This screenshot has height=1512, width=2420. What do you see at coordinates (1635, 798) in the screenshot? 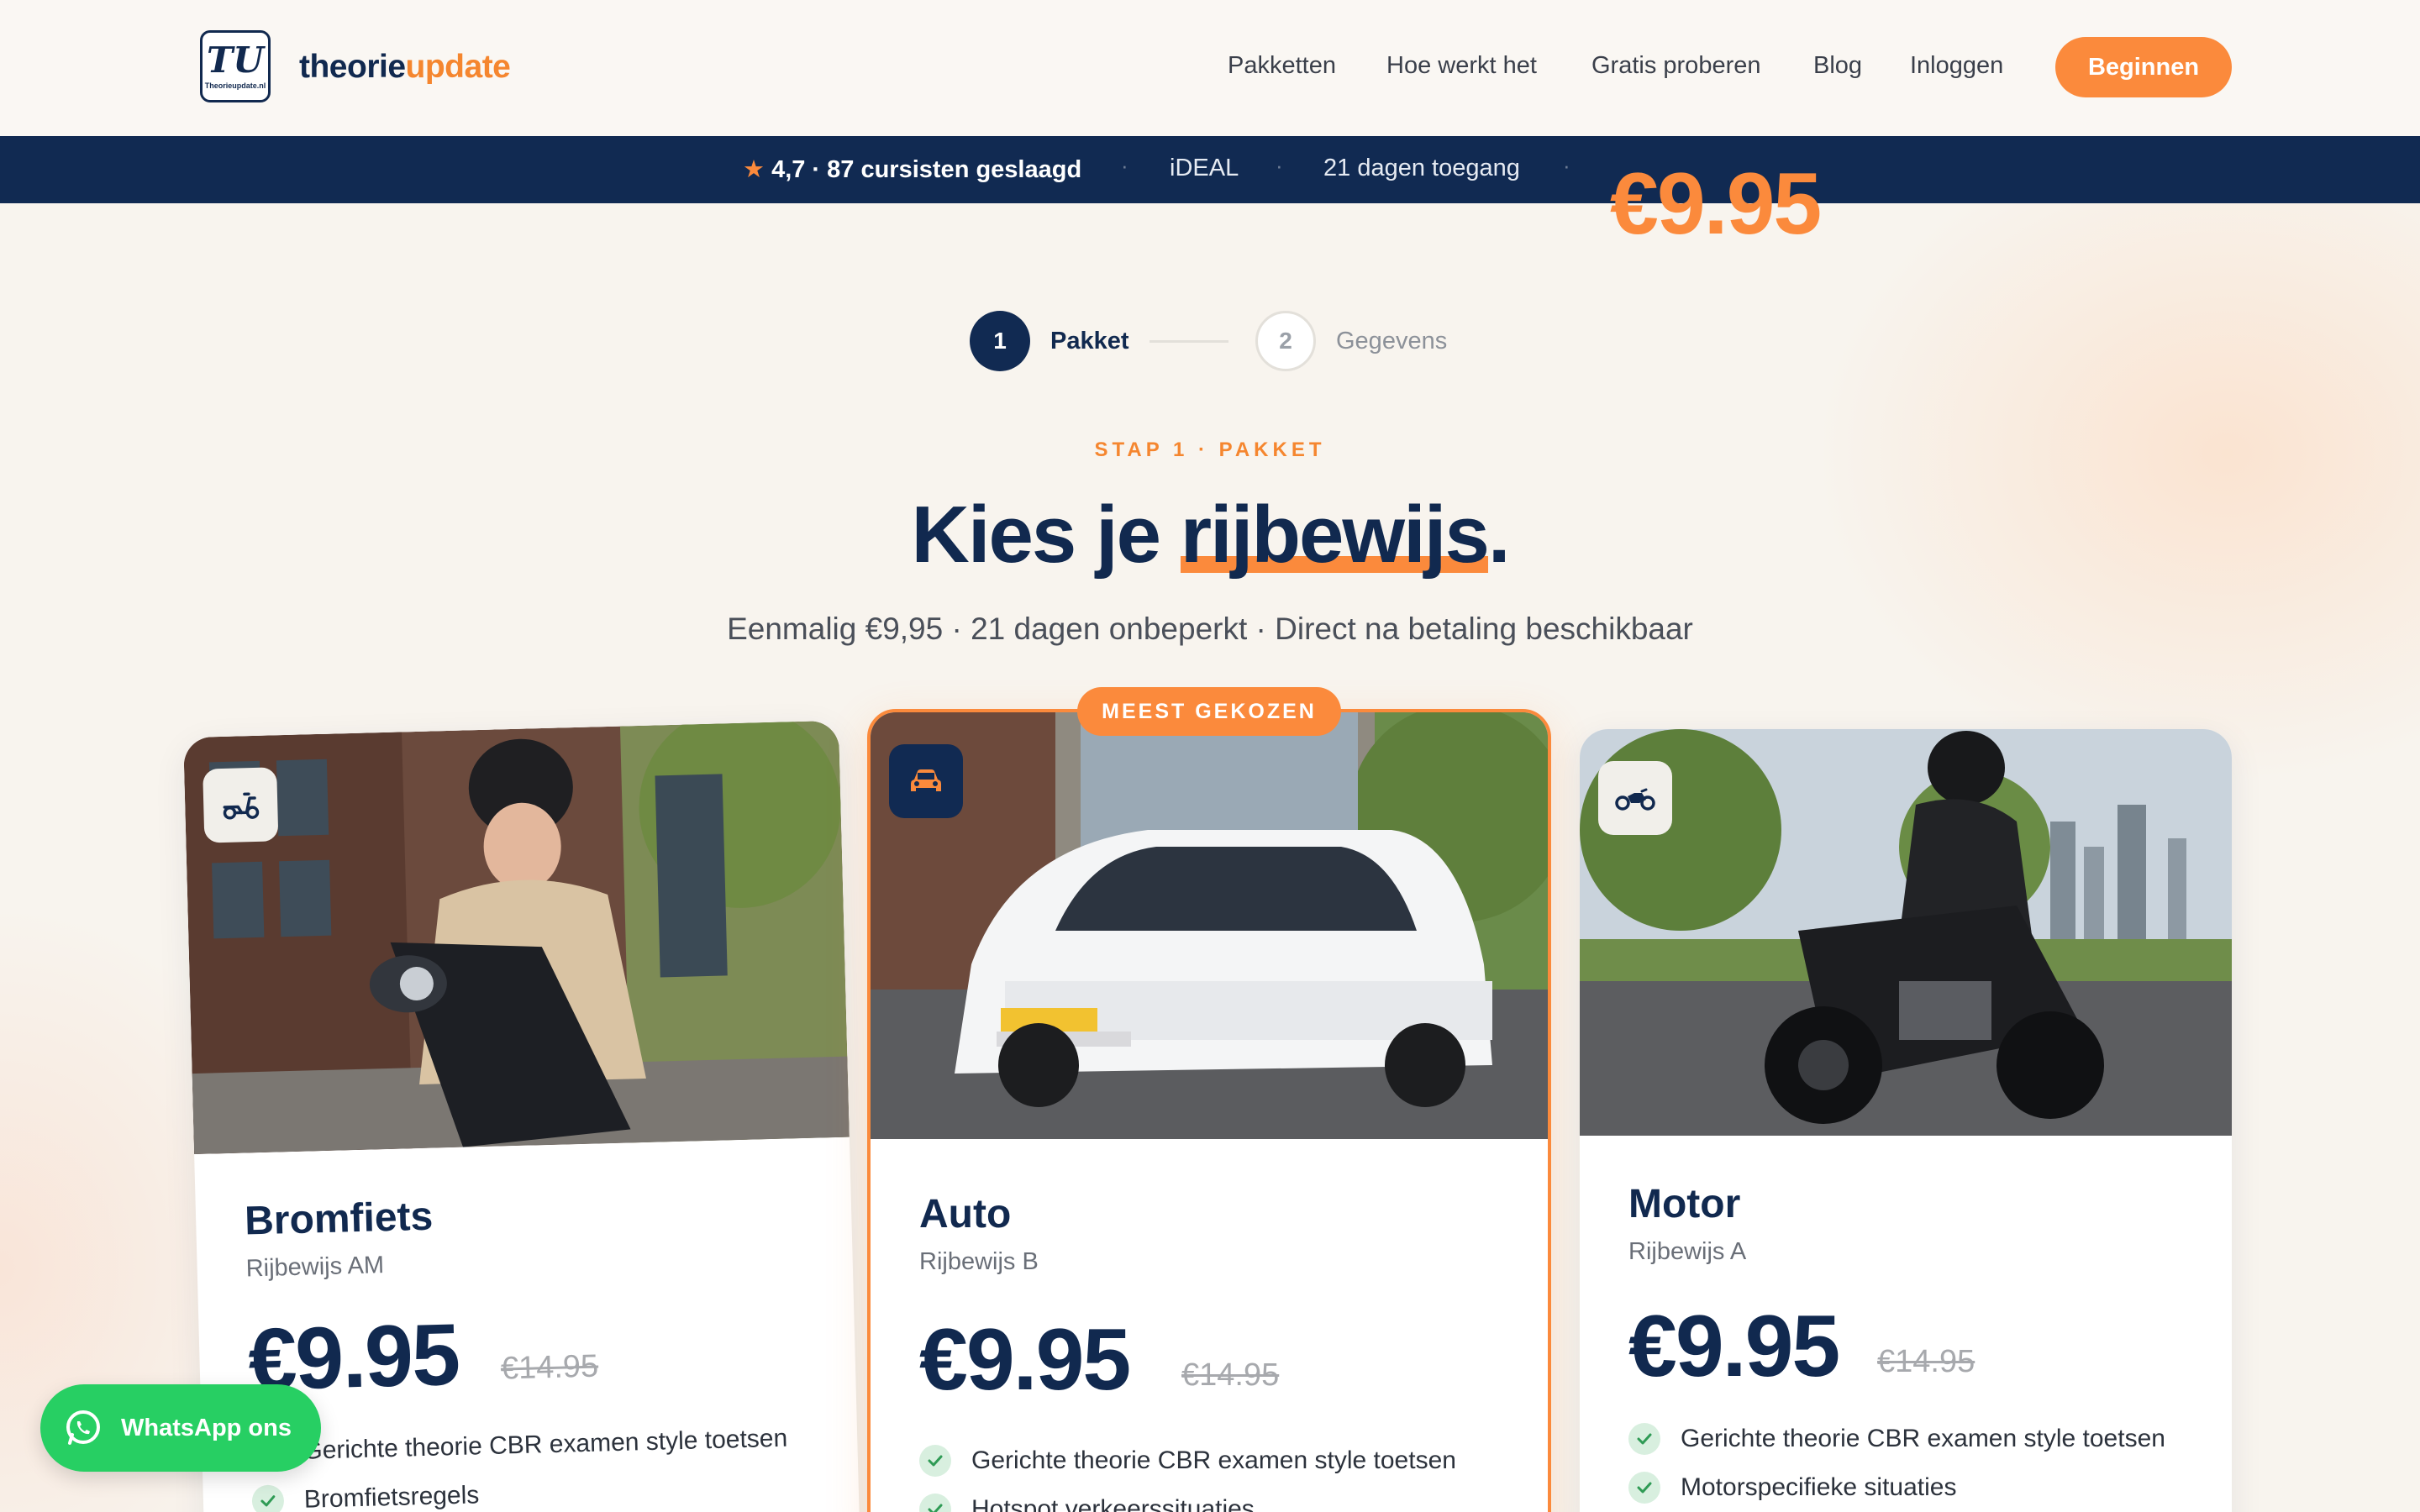
I see `motorcycle-icon` at bounding box center [1635, 798].